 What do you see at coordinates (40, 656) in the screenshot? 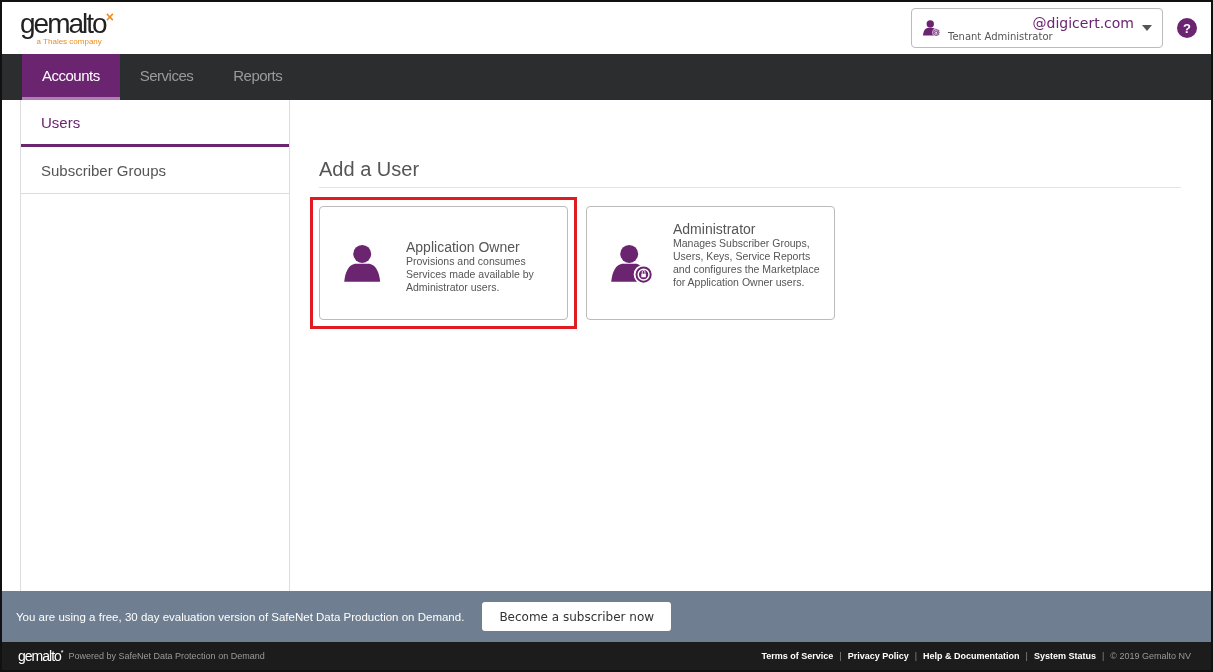
I see `footer-logo: gemalto$^{*}$` at bounding box center [40, 656].